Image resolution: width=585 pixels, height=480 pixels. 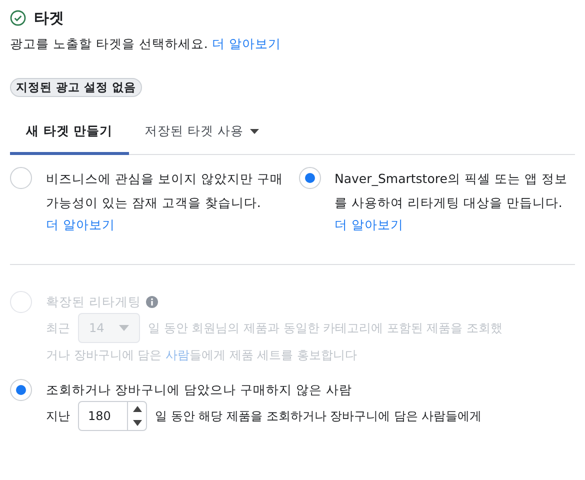 I want to click on option-label: 확장된 리타게팅, so click(x=93, y=302).